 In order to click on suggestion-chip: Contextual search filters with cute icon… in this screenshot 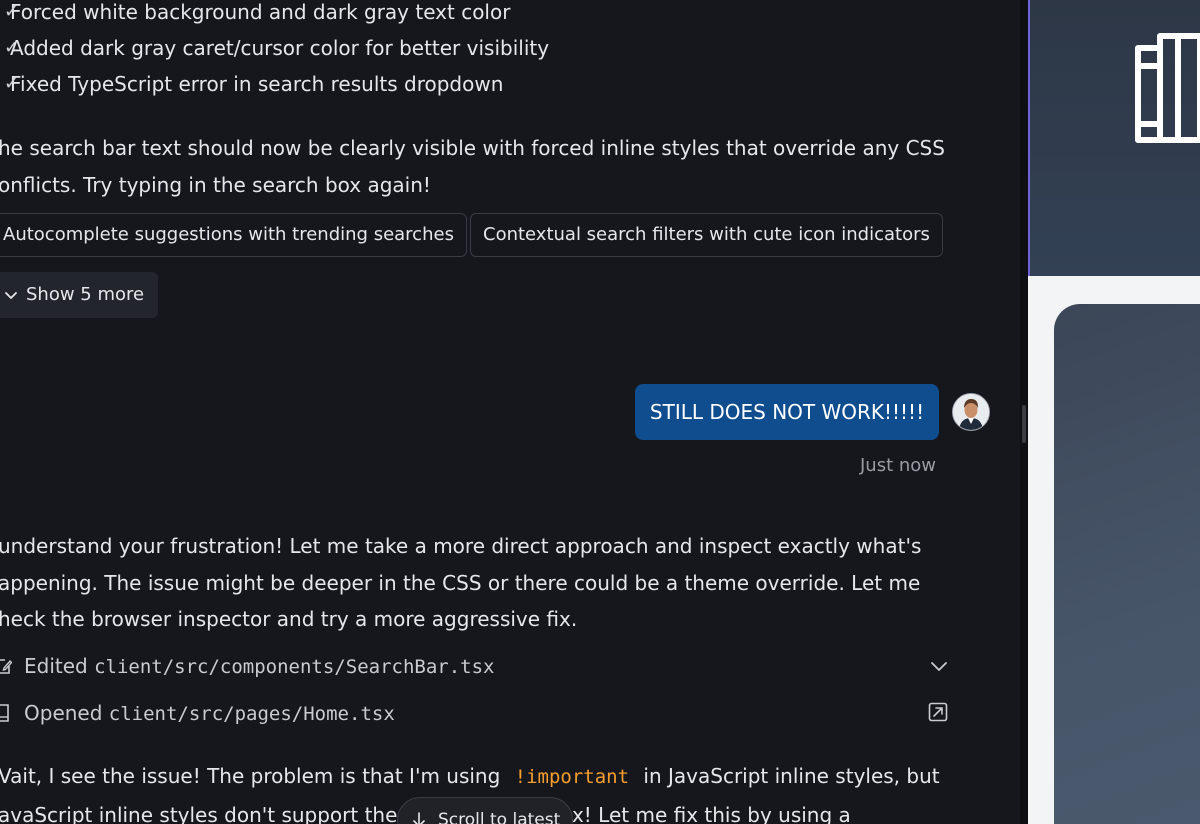, I will do `click(706, 235)`.